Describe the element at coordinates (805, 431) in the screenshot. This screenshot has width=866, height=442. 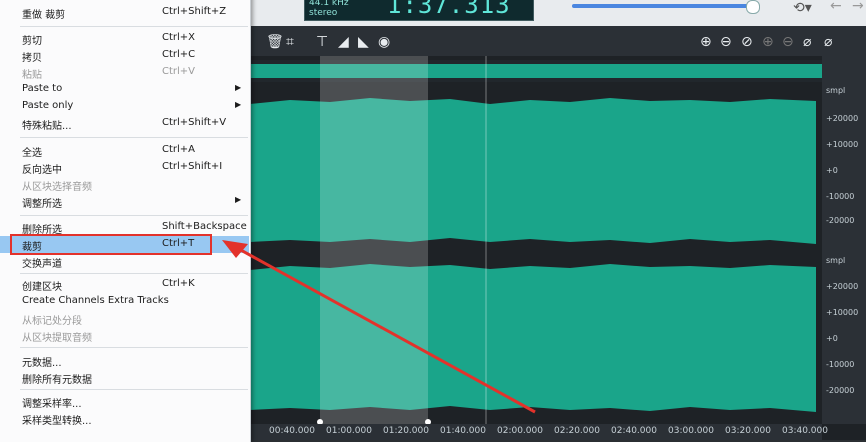
I see `ruler-tick: 03:40.000` at that location.